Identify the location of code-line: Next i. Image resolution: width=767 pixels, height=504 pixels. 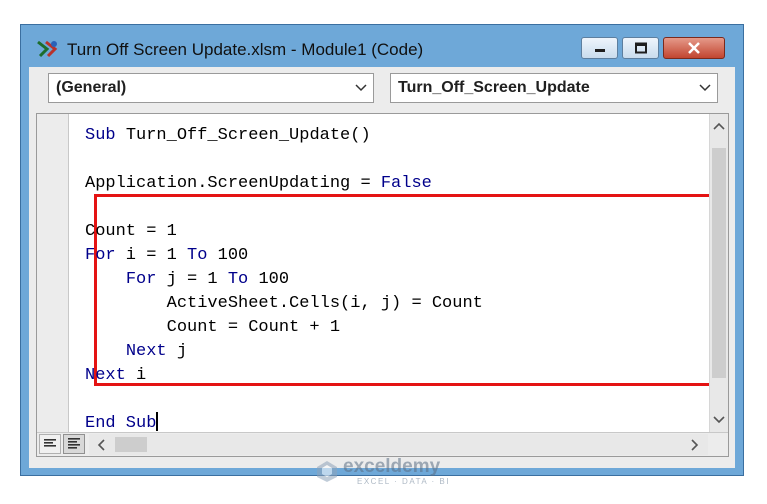
(115, 376).